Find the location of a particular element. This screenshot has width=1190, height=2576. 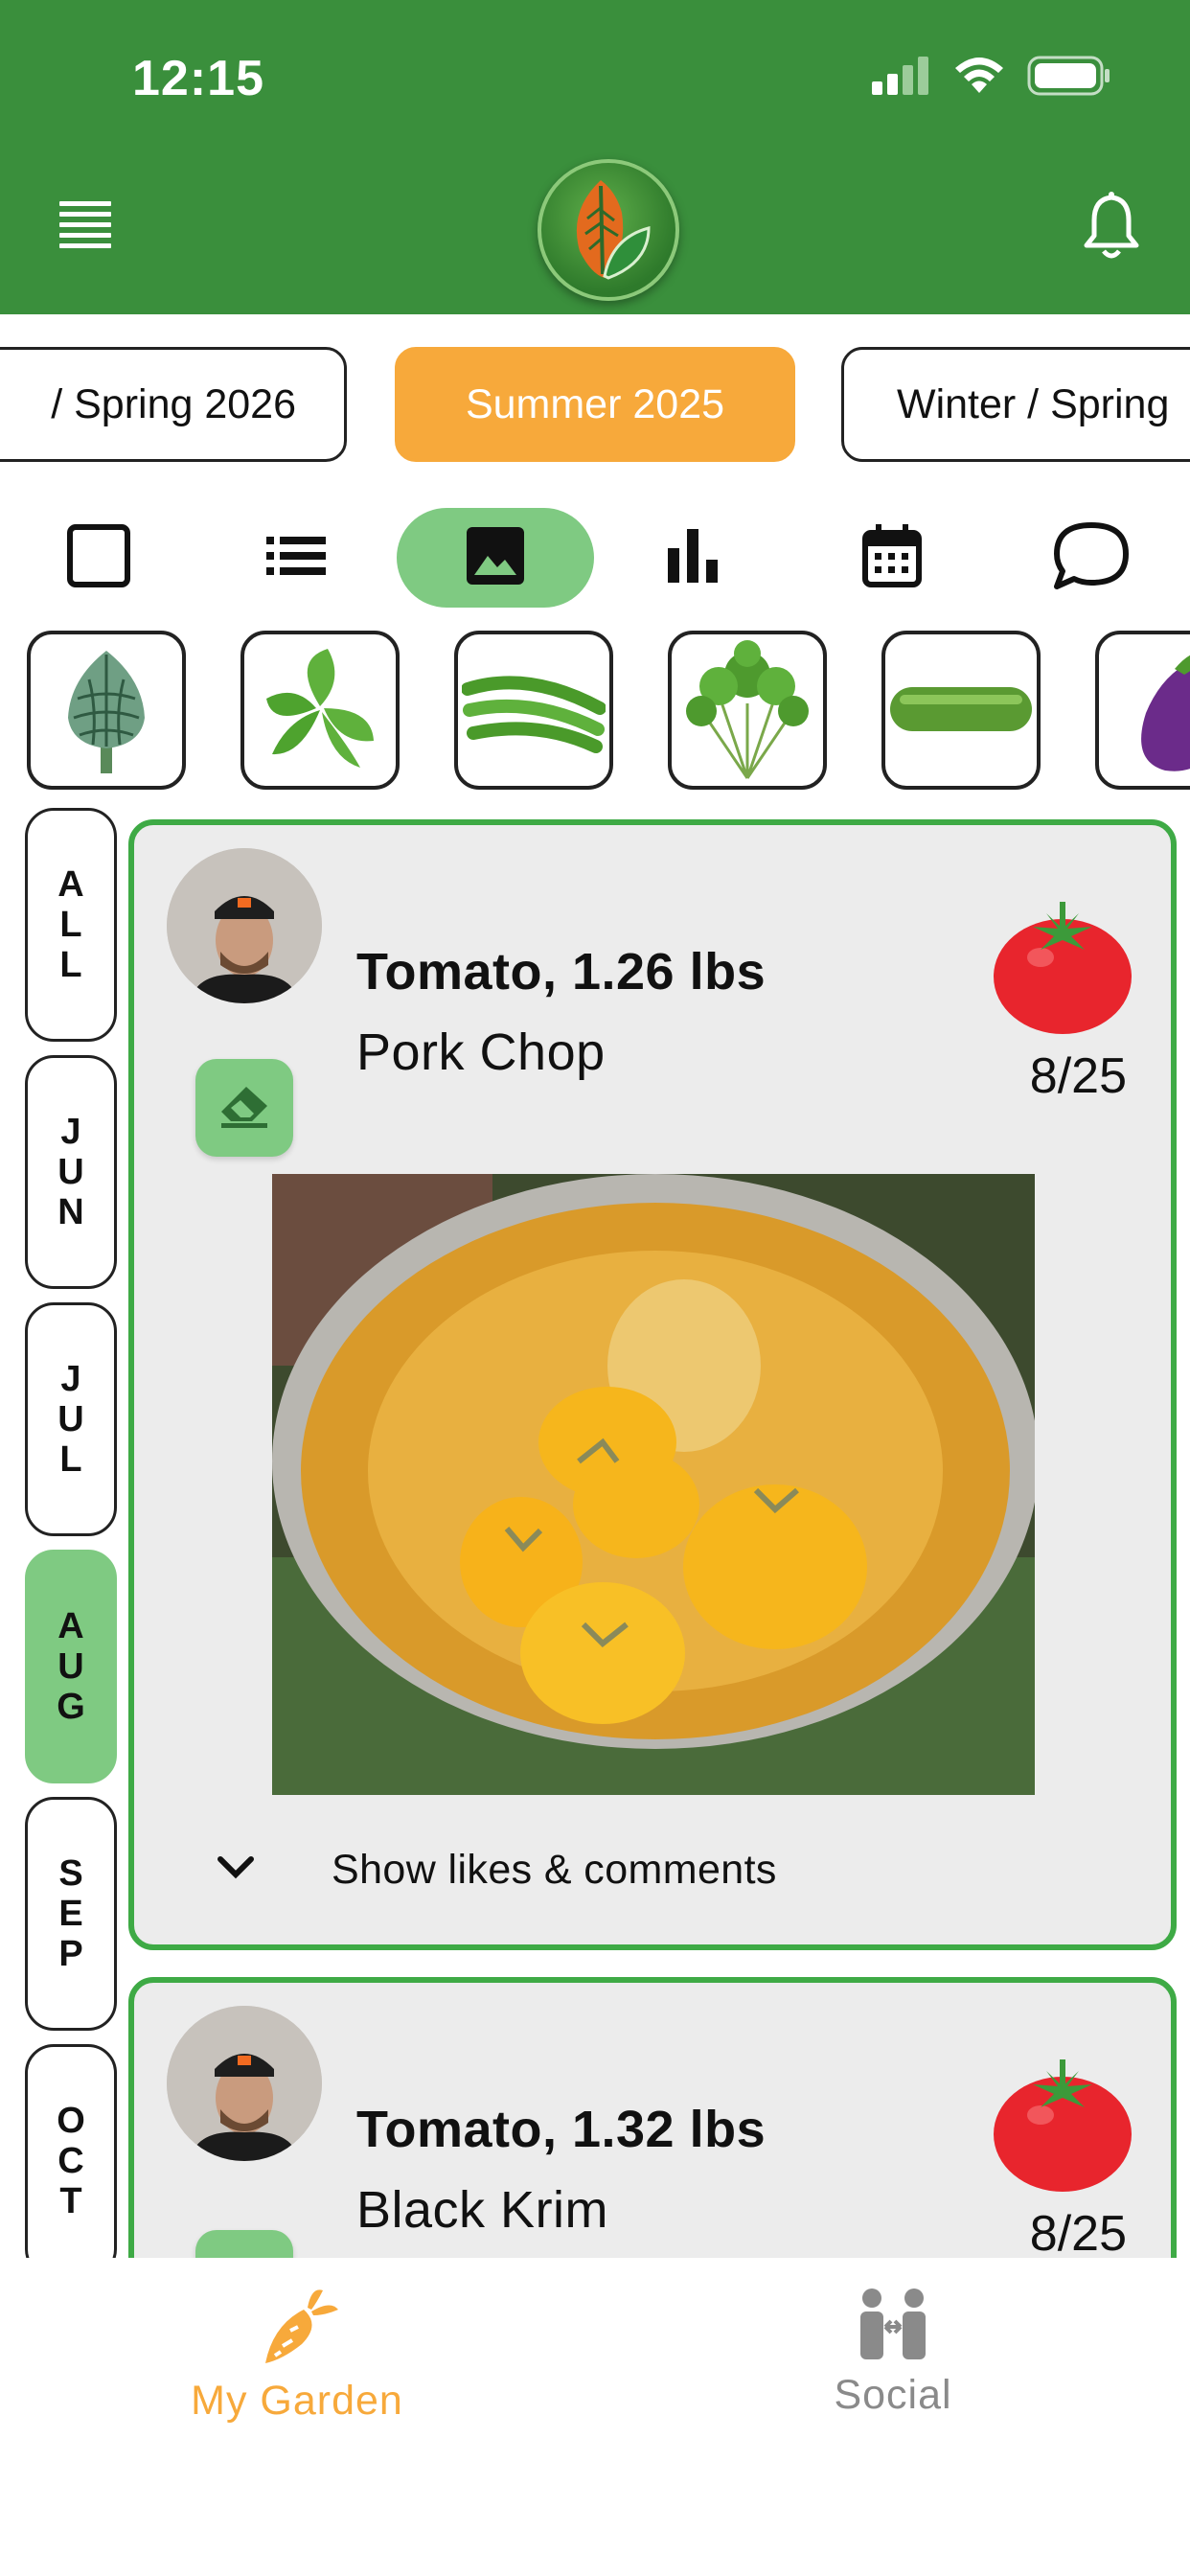

cucumber-filter is located at coordinates (961, 711).